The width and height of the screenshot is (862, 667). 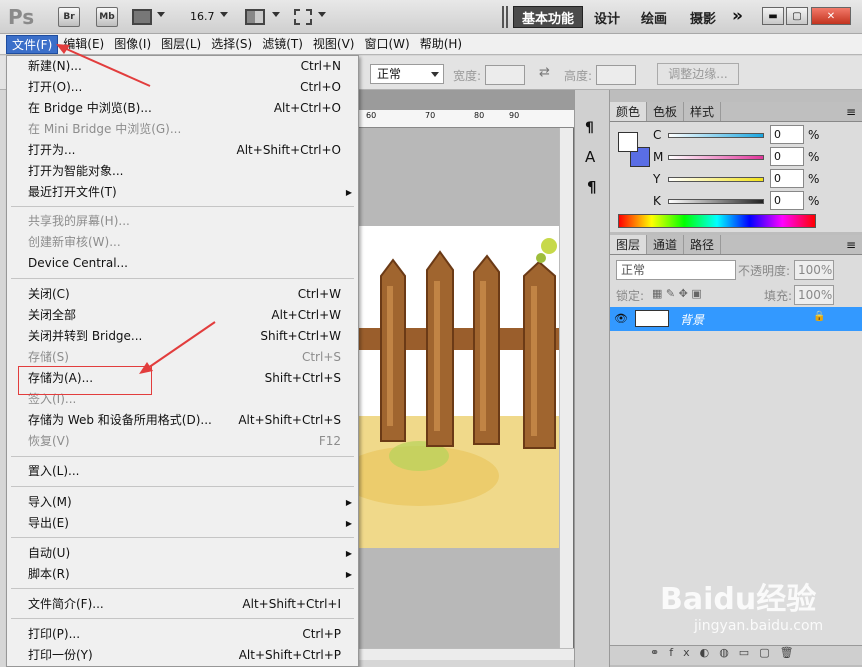 I want to click on annotation-arrows, so click(x=136, y=209).